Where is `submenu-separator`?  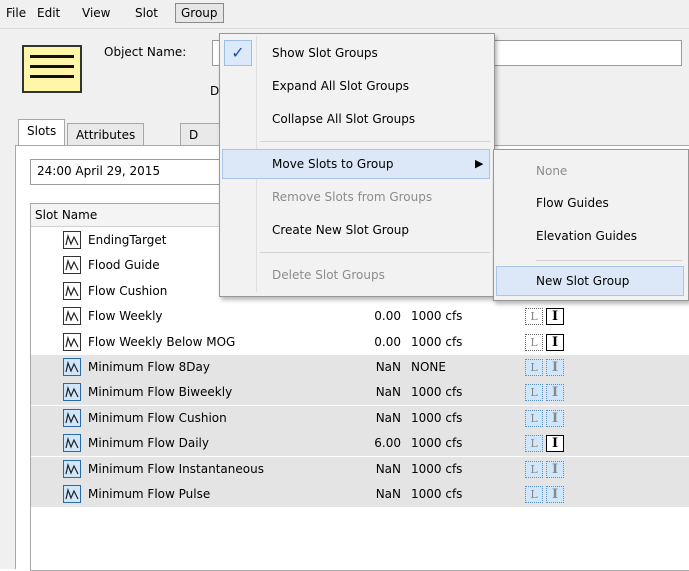
submenu-separator is located at coordinates (609, 260).